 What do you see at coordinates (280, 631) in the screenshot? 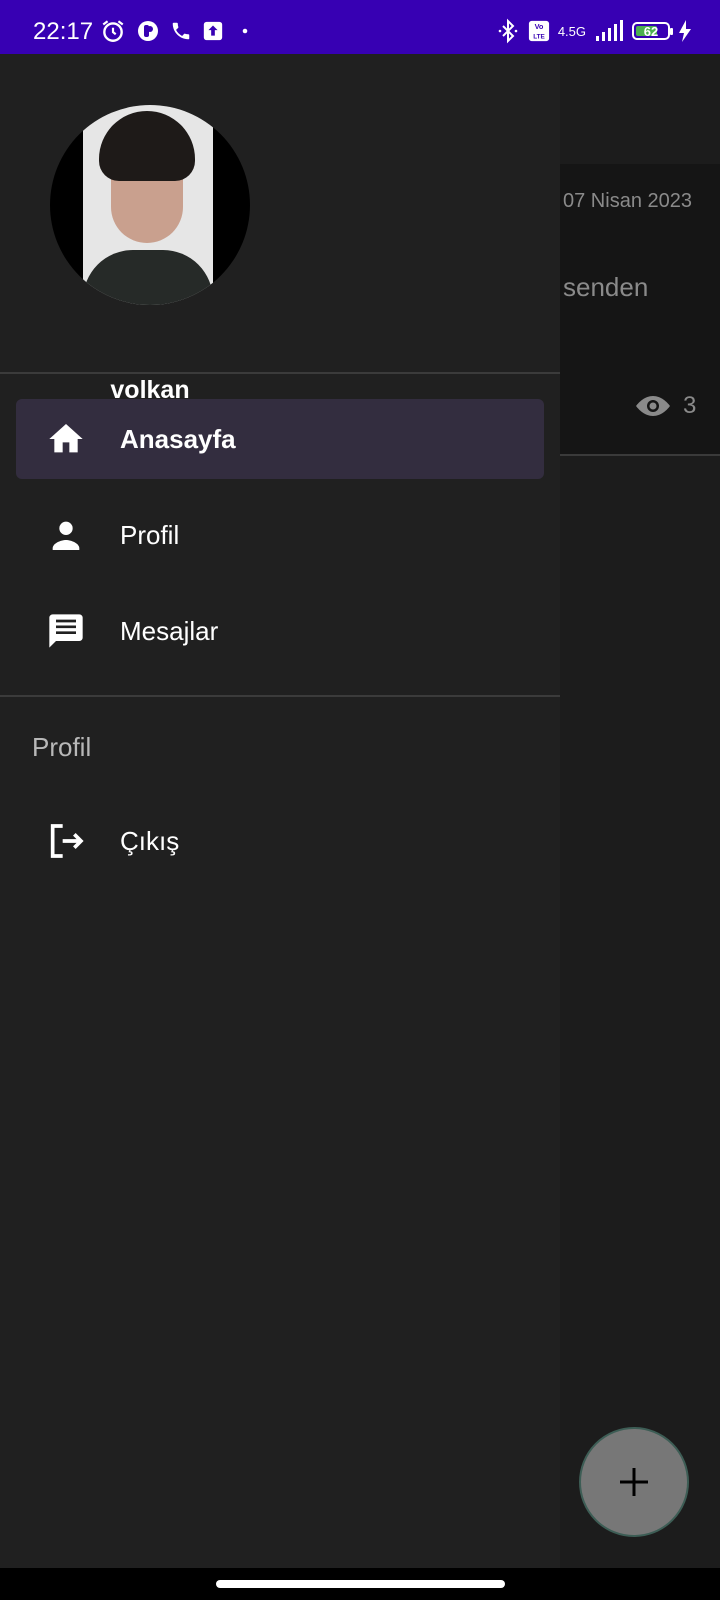
I see `nav-item-mesajlar: Mesajlar` at bounding box center [280, 631].